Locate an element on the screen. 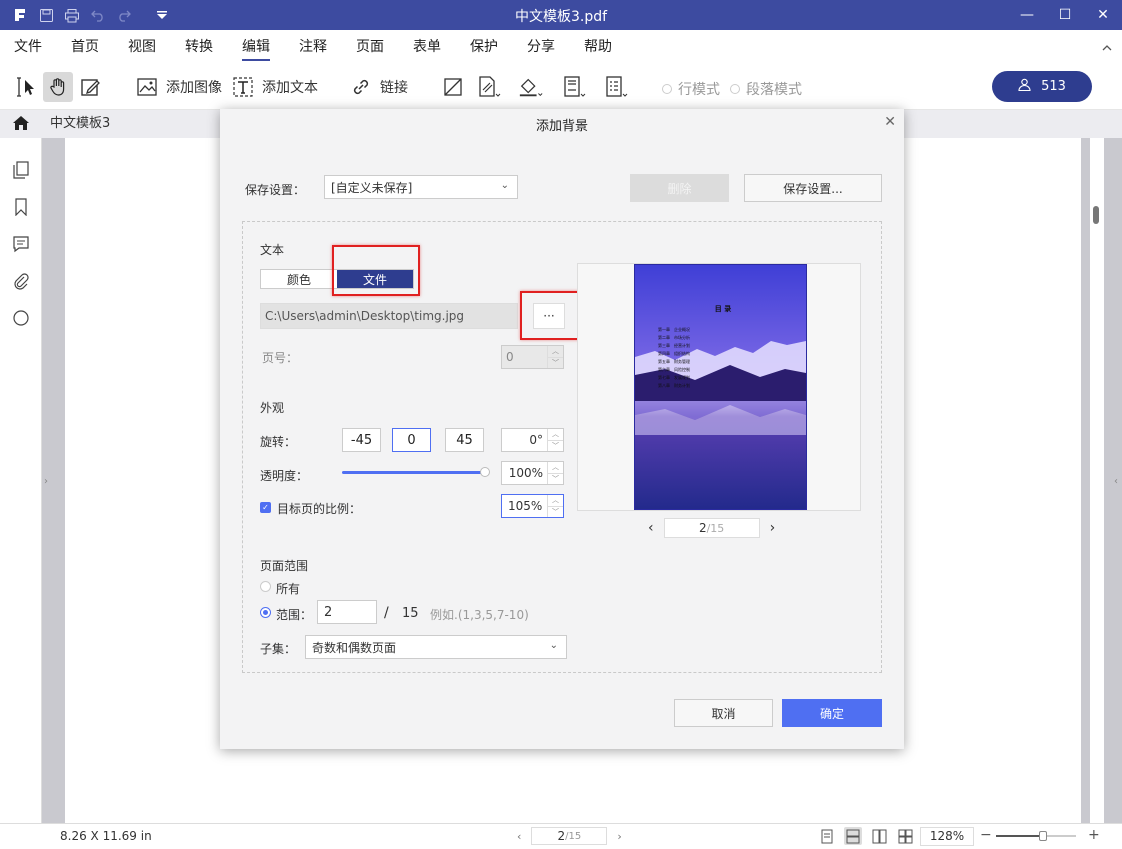 This screenshot has width=1122, height=849. expand-left-panel-icon: › is located at coordinates (46, 481).